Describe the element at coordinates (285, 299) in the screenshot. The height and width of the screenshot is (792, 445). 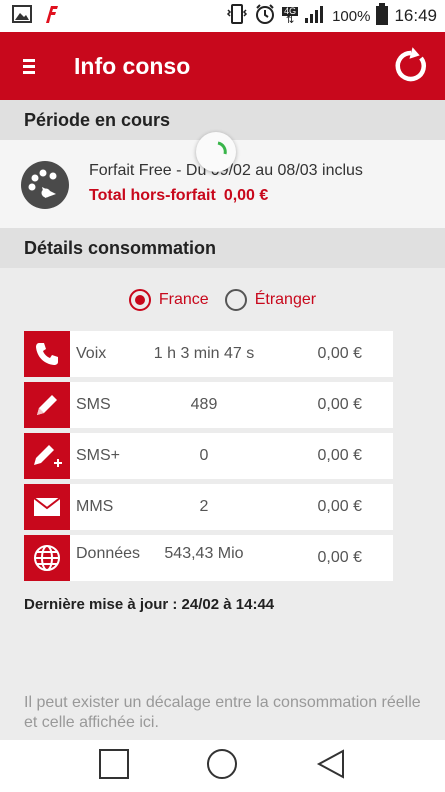
I see `radio-etranger-label: Étranger` at that location.